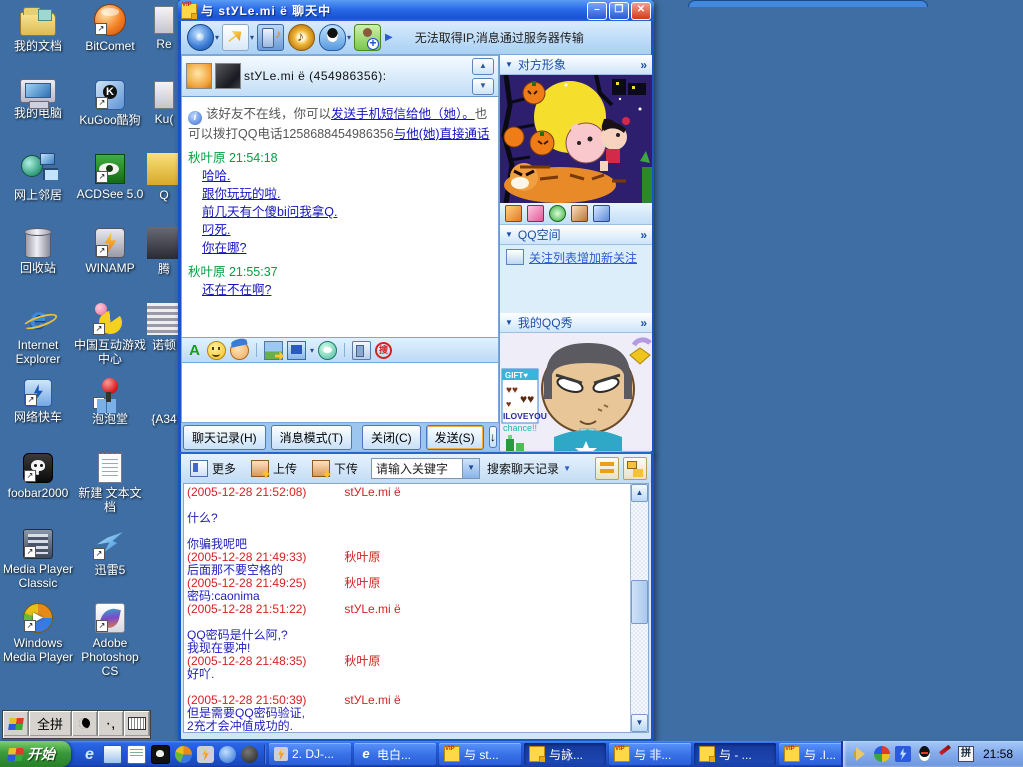 The height and width of the screenshot is (767, 1023). I want to click on desktop-icon-回收站: 回收站, so click(38, 251).